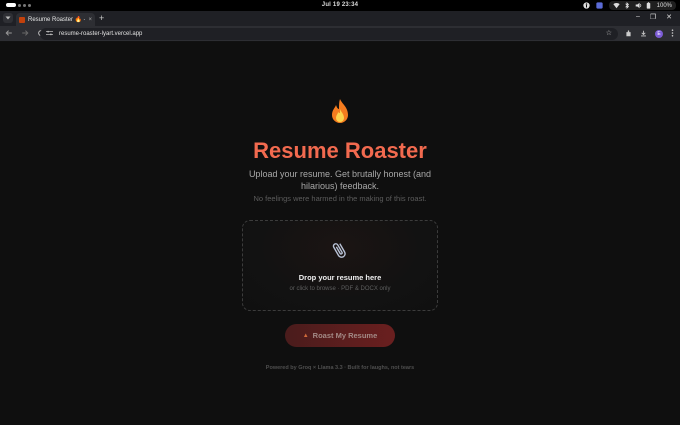 The height and width of the screenshot is (425, 680). What do you see at coordinates (586, 5) in the screenshot?
I see `accessibility-icon` at bounding box center [586, 5].